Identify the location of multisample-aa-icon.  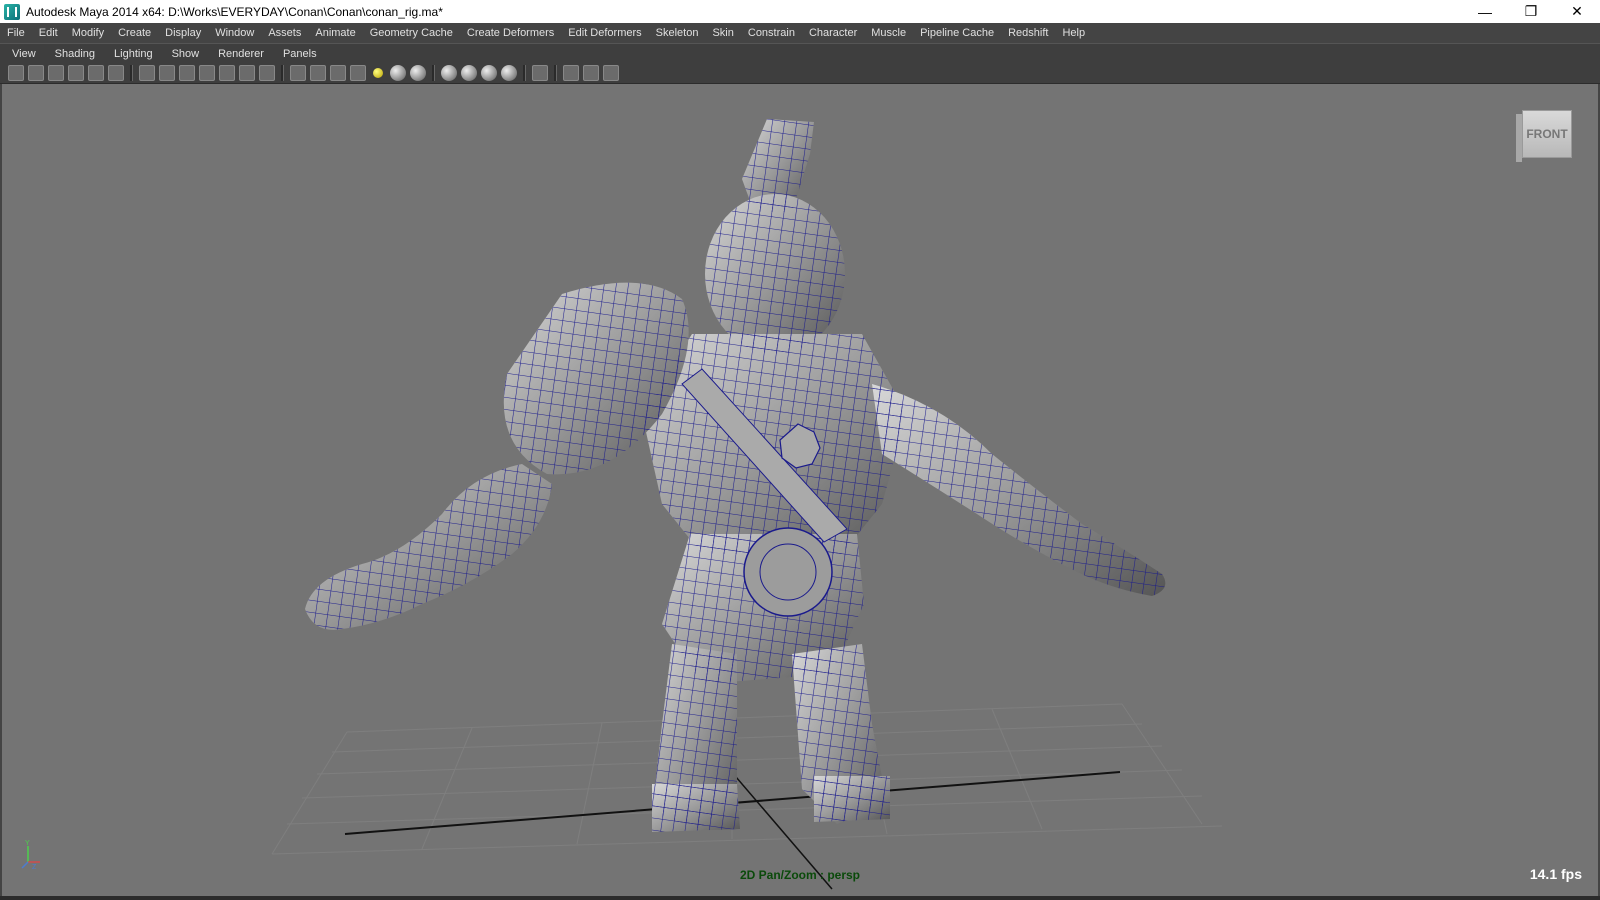
(469, 72).